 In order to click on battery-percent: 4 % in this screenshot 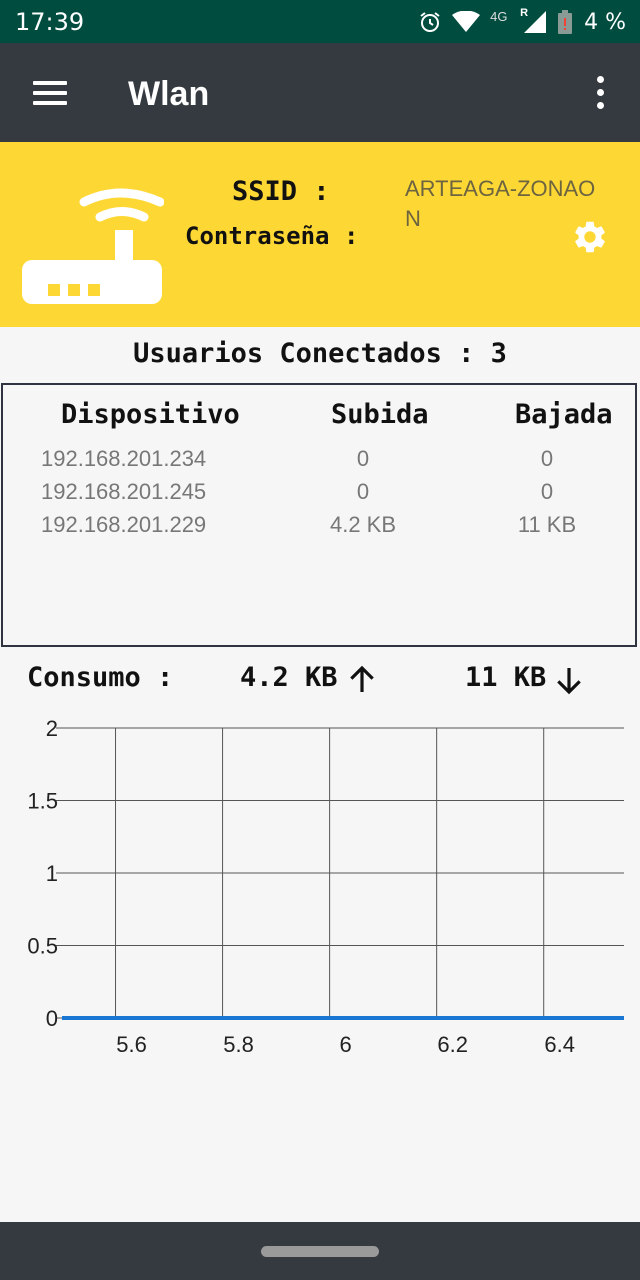, I will do `click(605, 22)`.